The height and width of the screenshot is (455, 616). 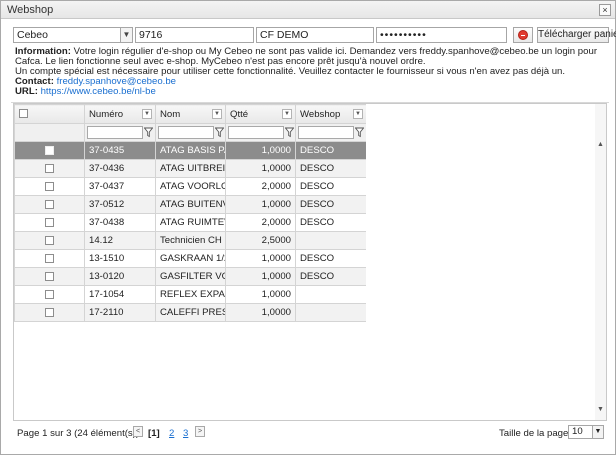 What do you see at coordinates (256, 132) in the screenshot?
I see `filter-input-qtte` at bounding box center [256, 132].